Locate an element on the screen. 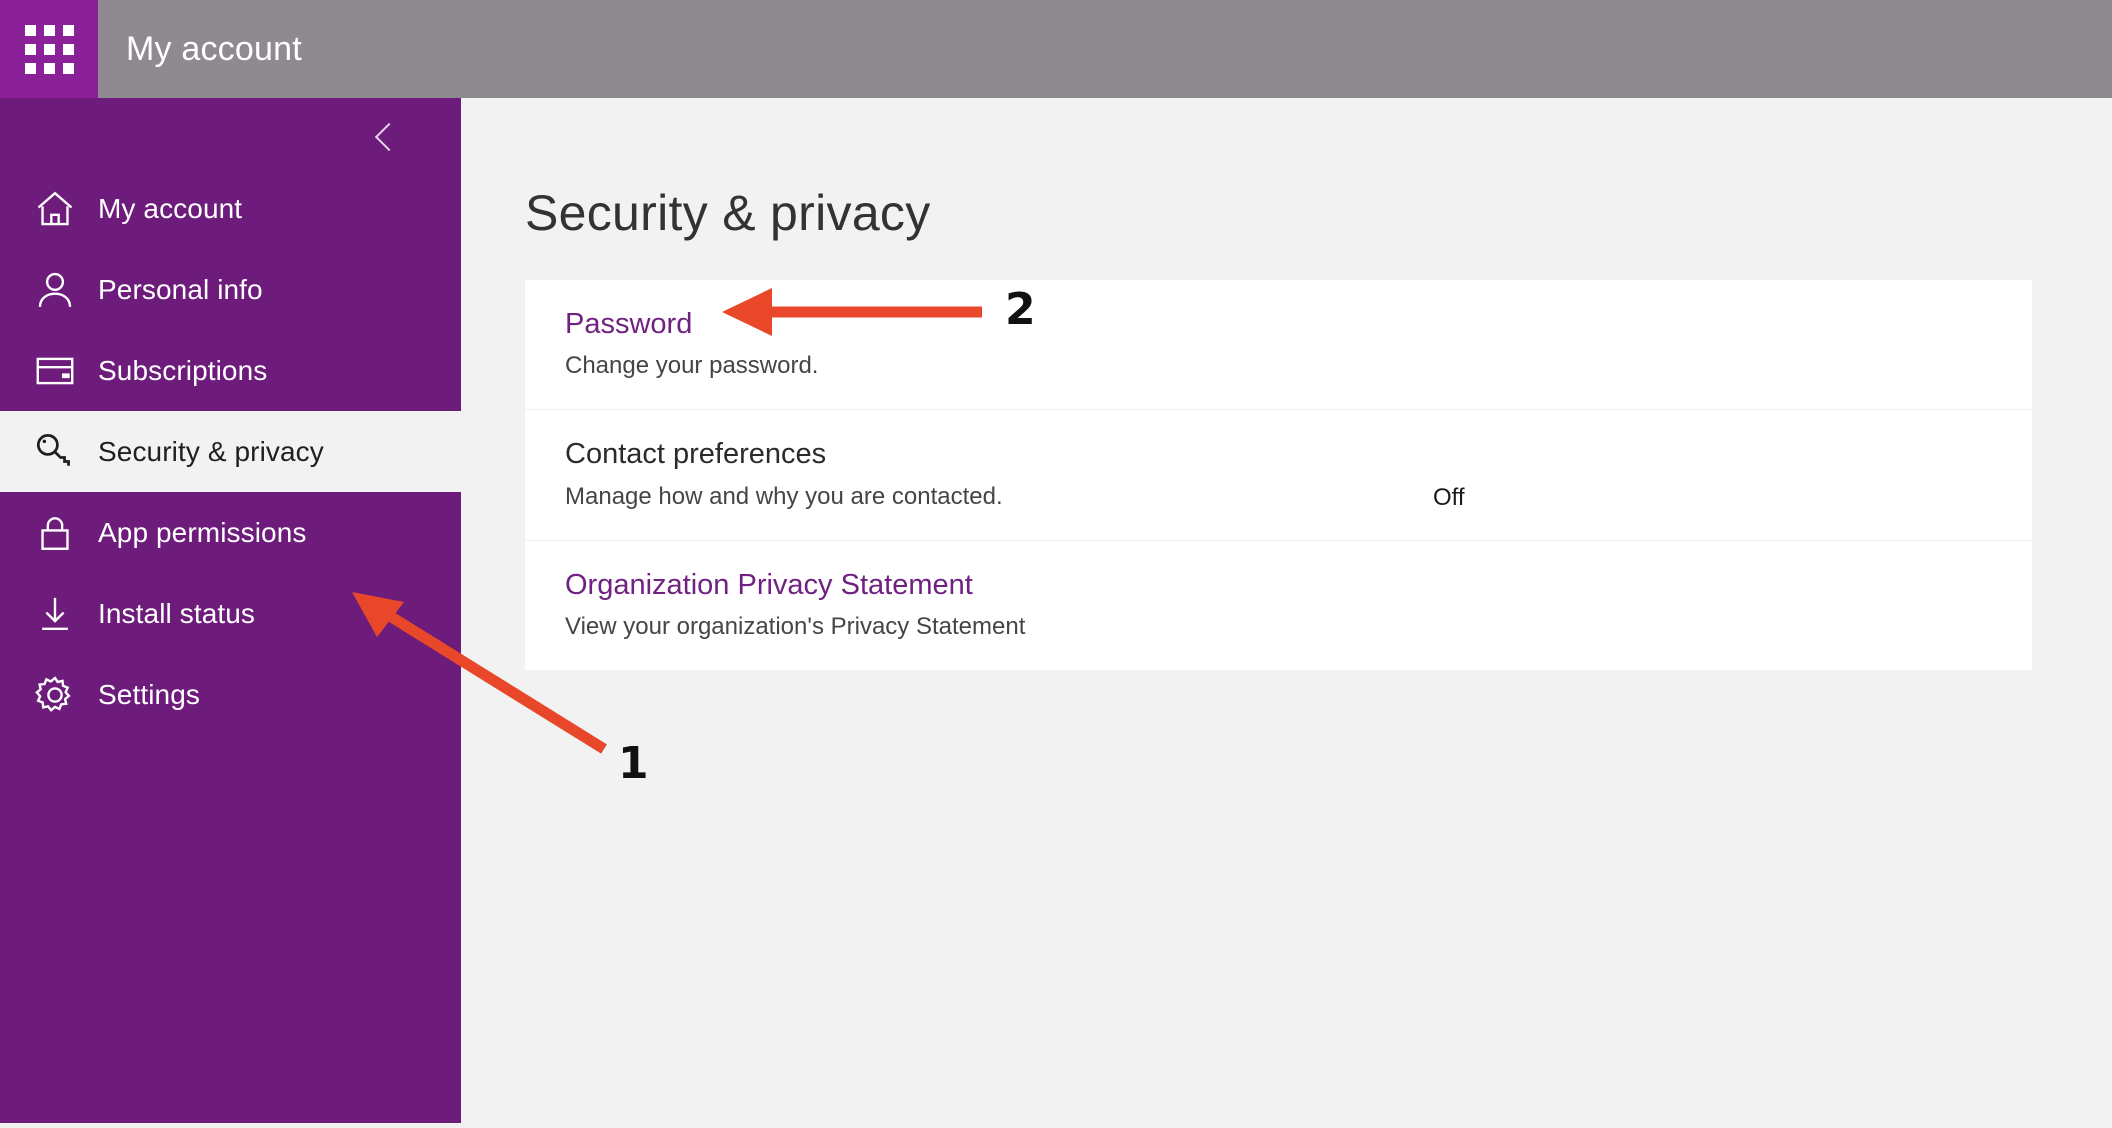 The height and width of the screenshot is (1128, 2112). sidebar-item-label: Settings is located at coordinates (149, 694).